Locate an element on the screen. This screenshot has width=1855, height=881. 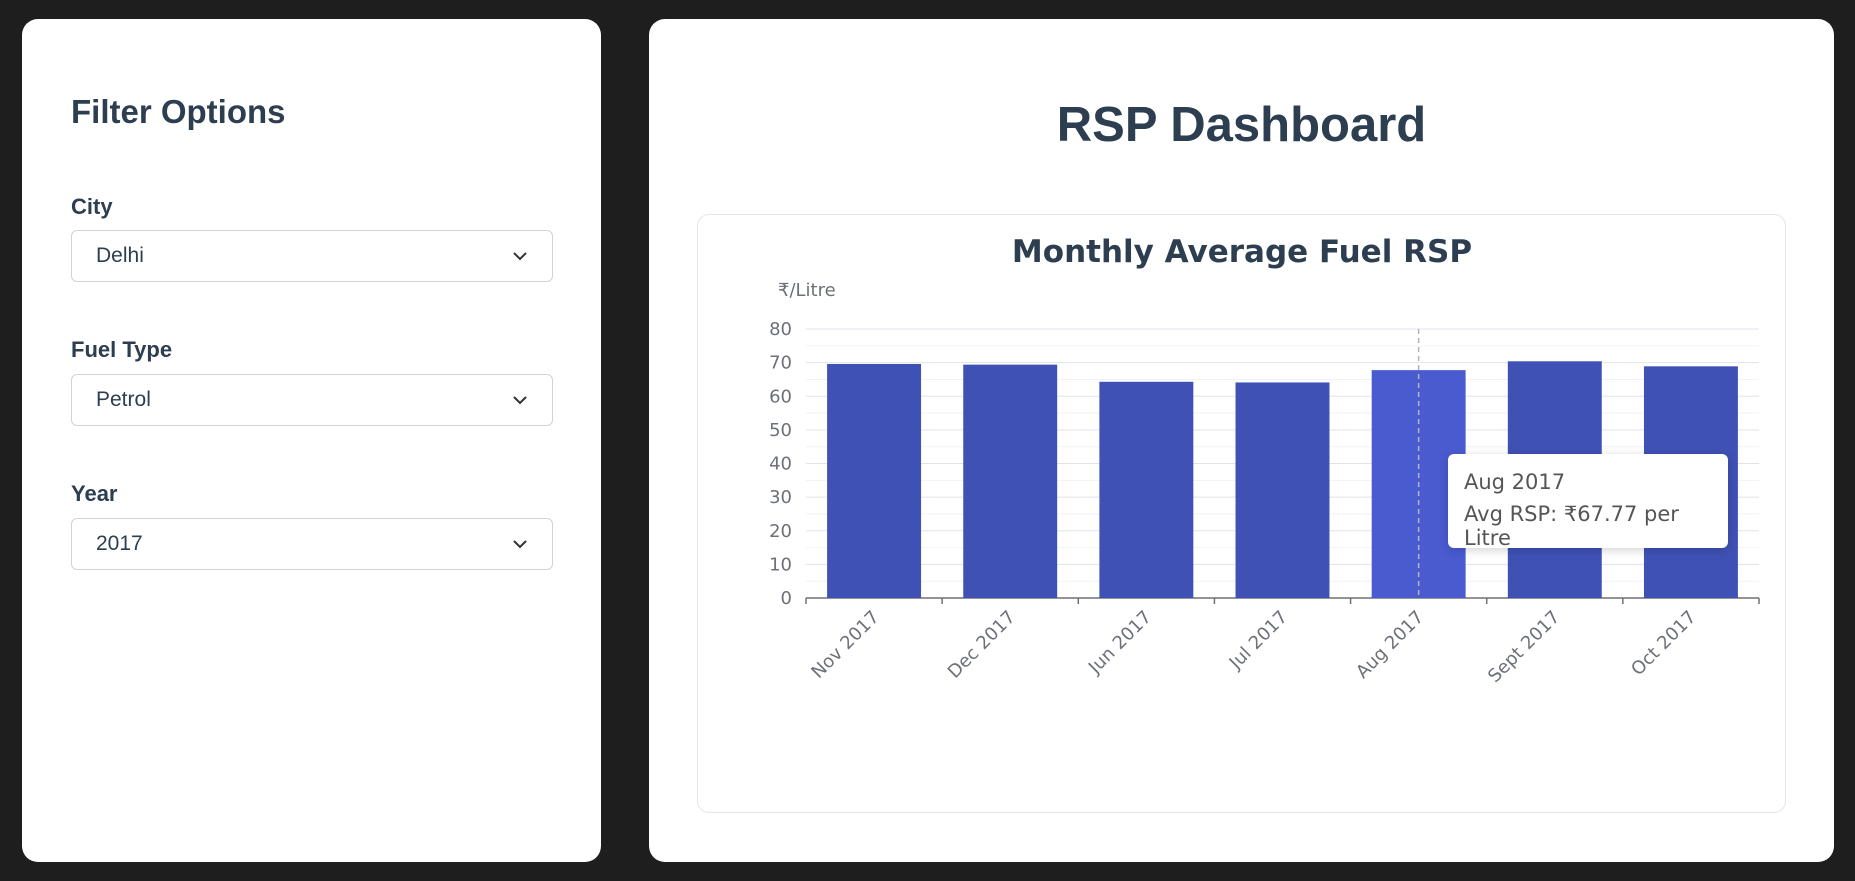
y-tick-label: 40 is located at coordinates (780, 464).